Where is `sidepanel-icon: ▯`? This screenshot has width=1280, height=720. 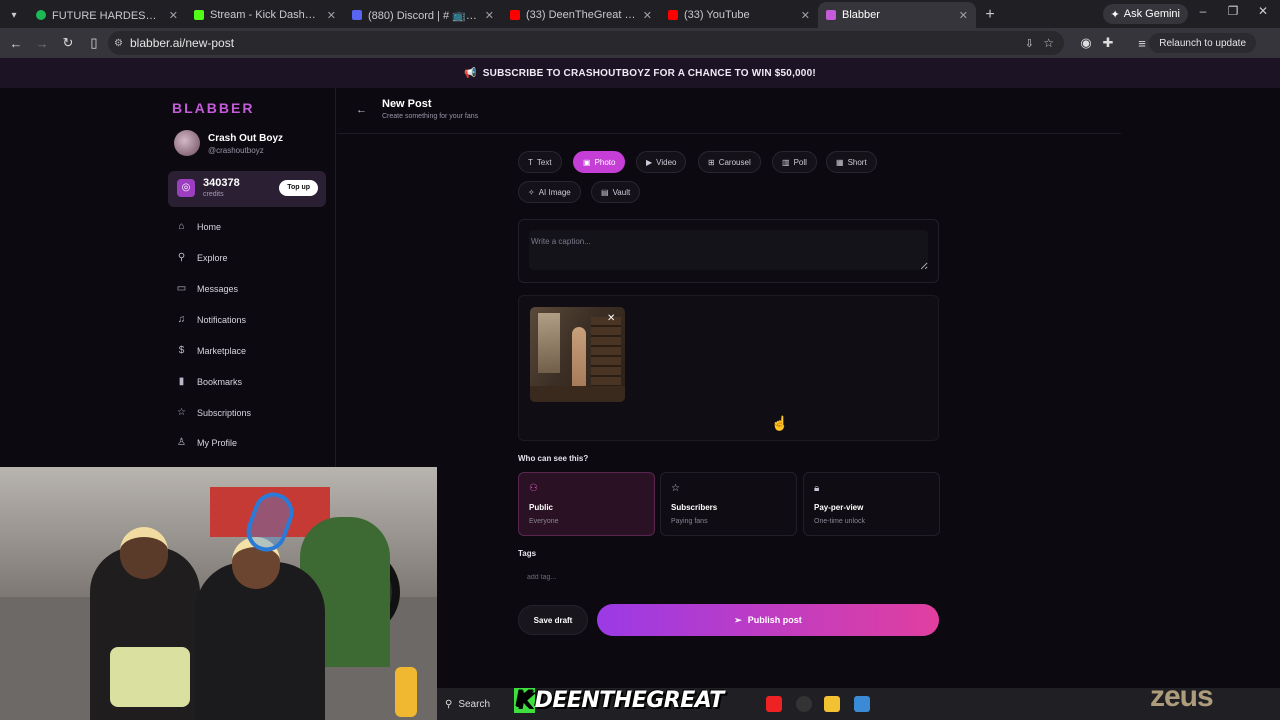 sidepanel-icon: ▯ is located at coordinates (94, 43).